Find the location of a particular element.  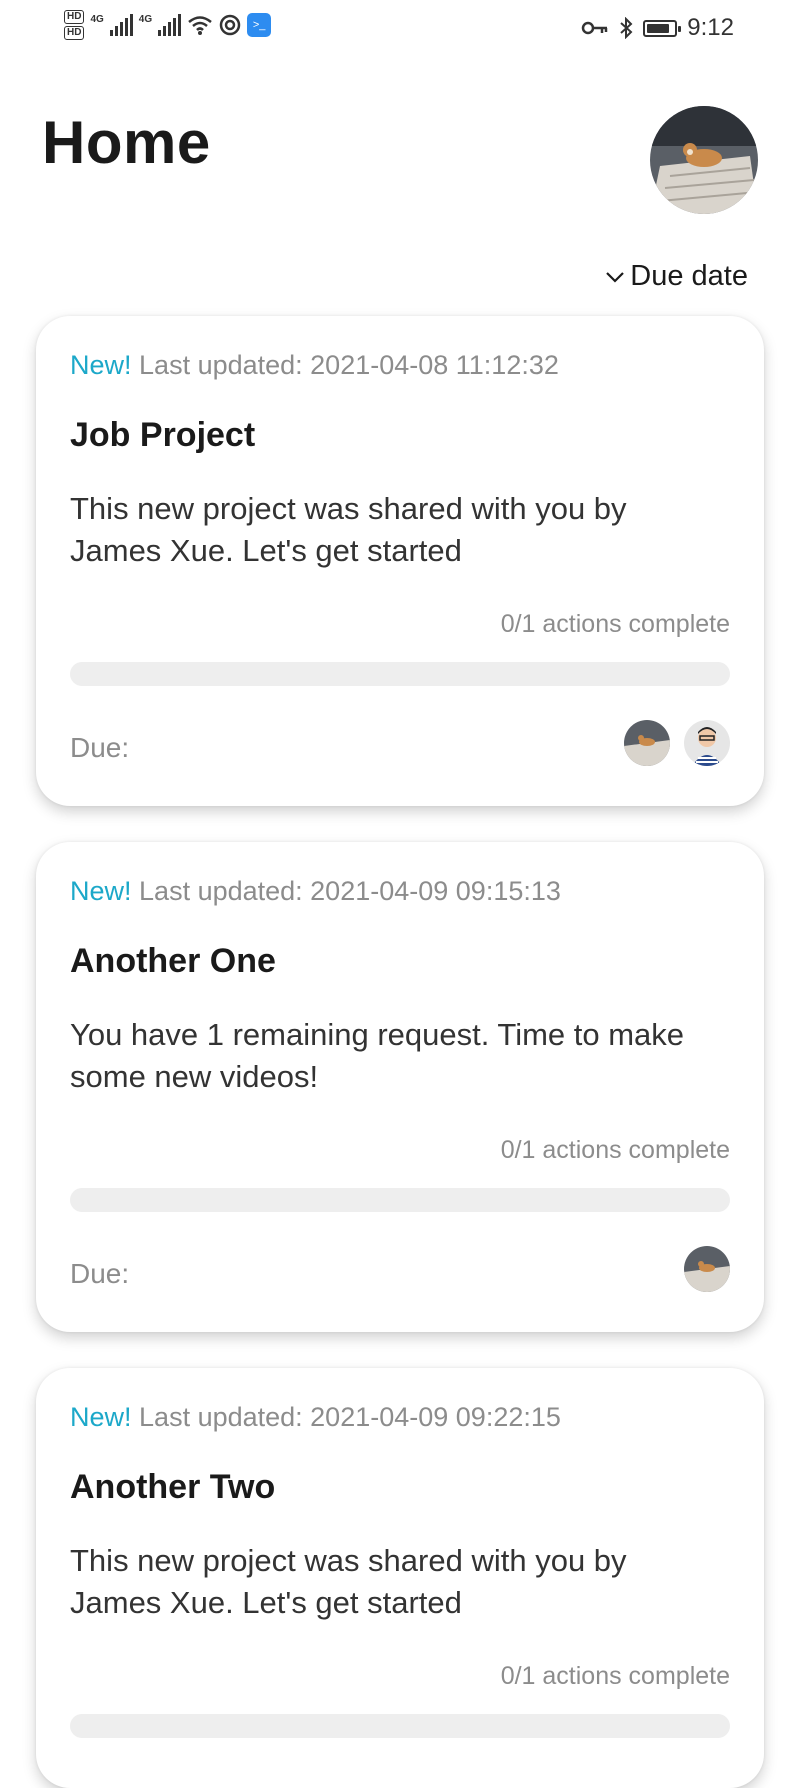

hd-indicator: HD HD is located at coordinates (74, 25).